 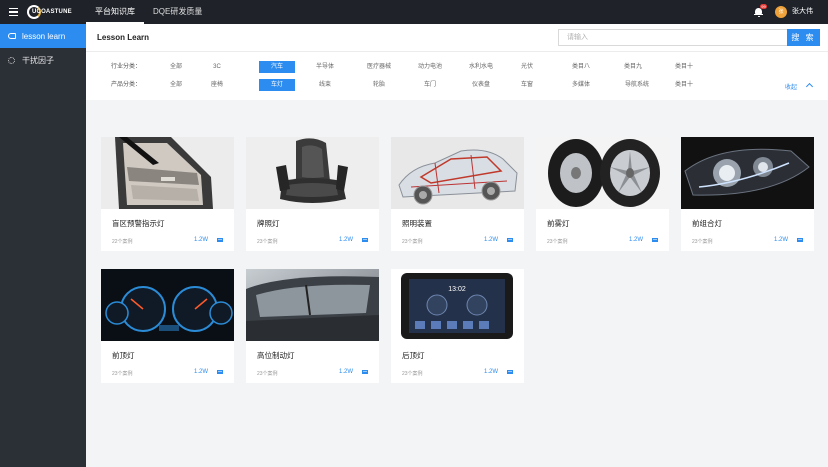 I want to click on card-title: 照明装置, so click(x=417, y=223).